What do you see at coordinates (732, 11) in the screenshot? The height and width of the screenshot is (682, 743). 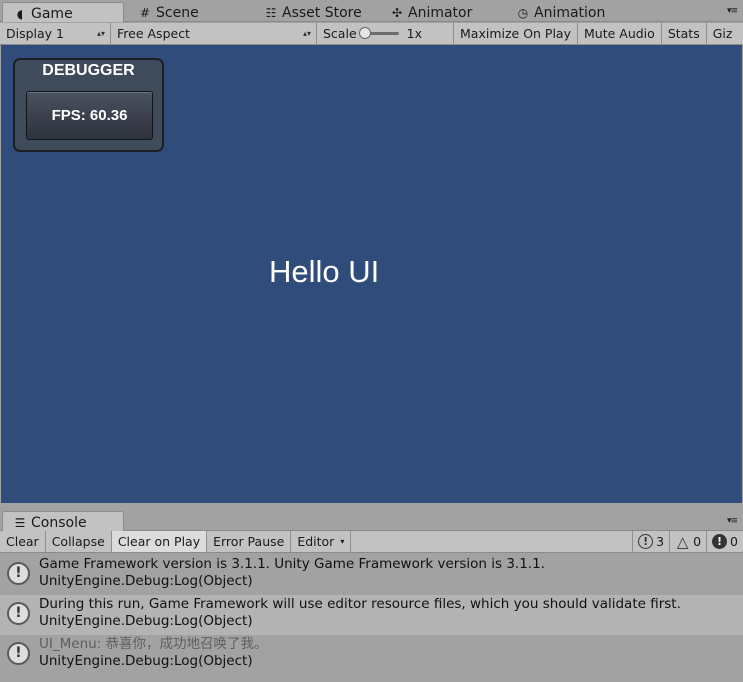 I see `tab-menu-icon: ▾≡` at bounding box center [732, 11].